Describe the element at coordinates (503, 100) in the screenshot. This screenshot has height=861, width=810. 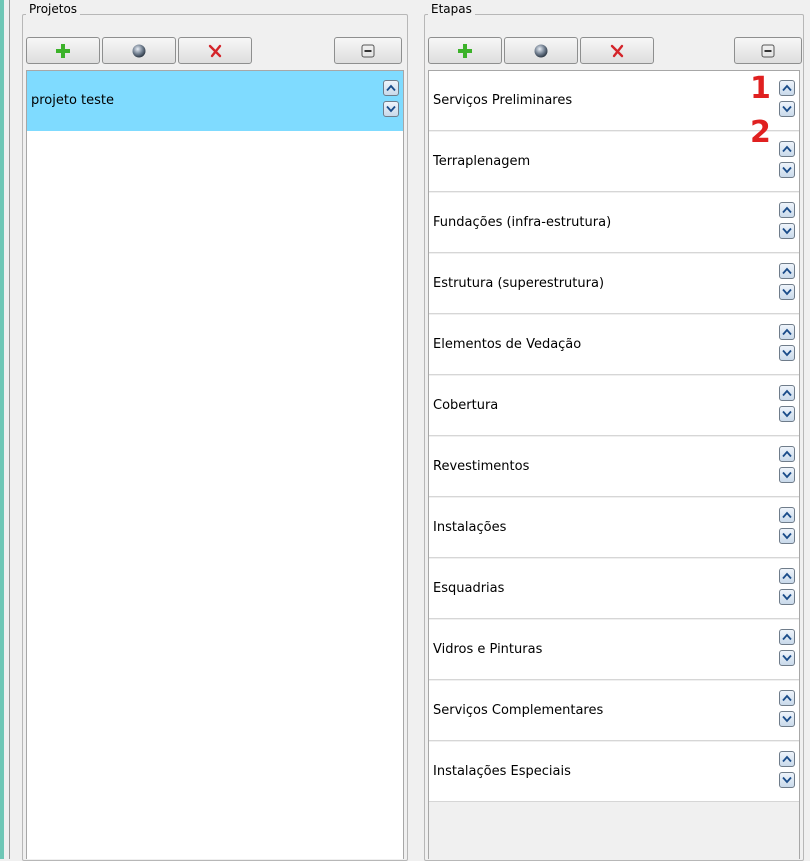
I see `list-item-label: Serviços Preliminares` at that location.